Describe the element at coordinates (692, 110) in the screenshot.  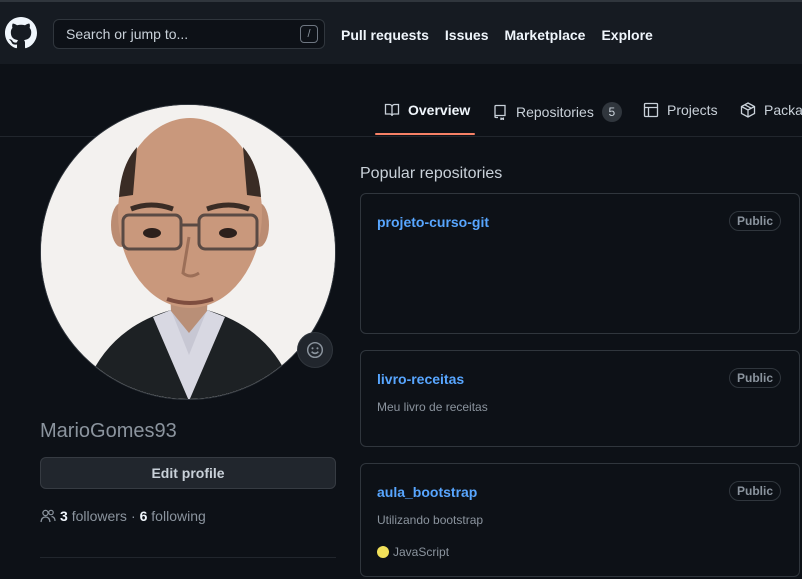
I see `tab-projects-label: Projects` at that location.